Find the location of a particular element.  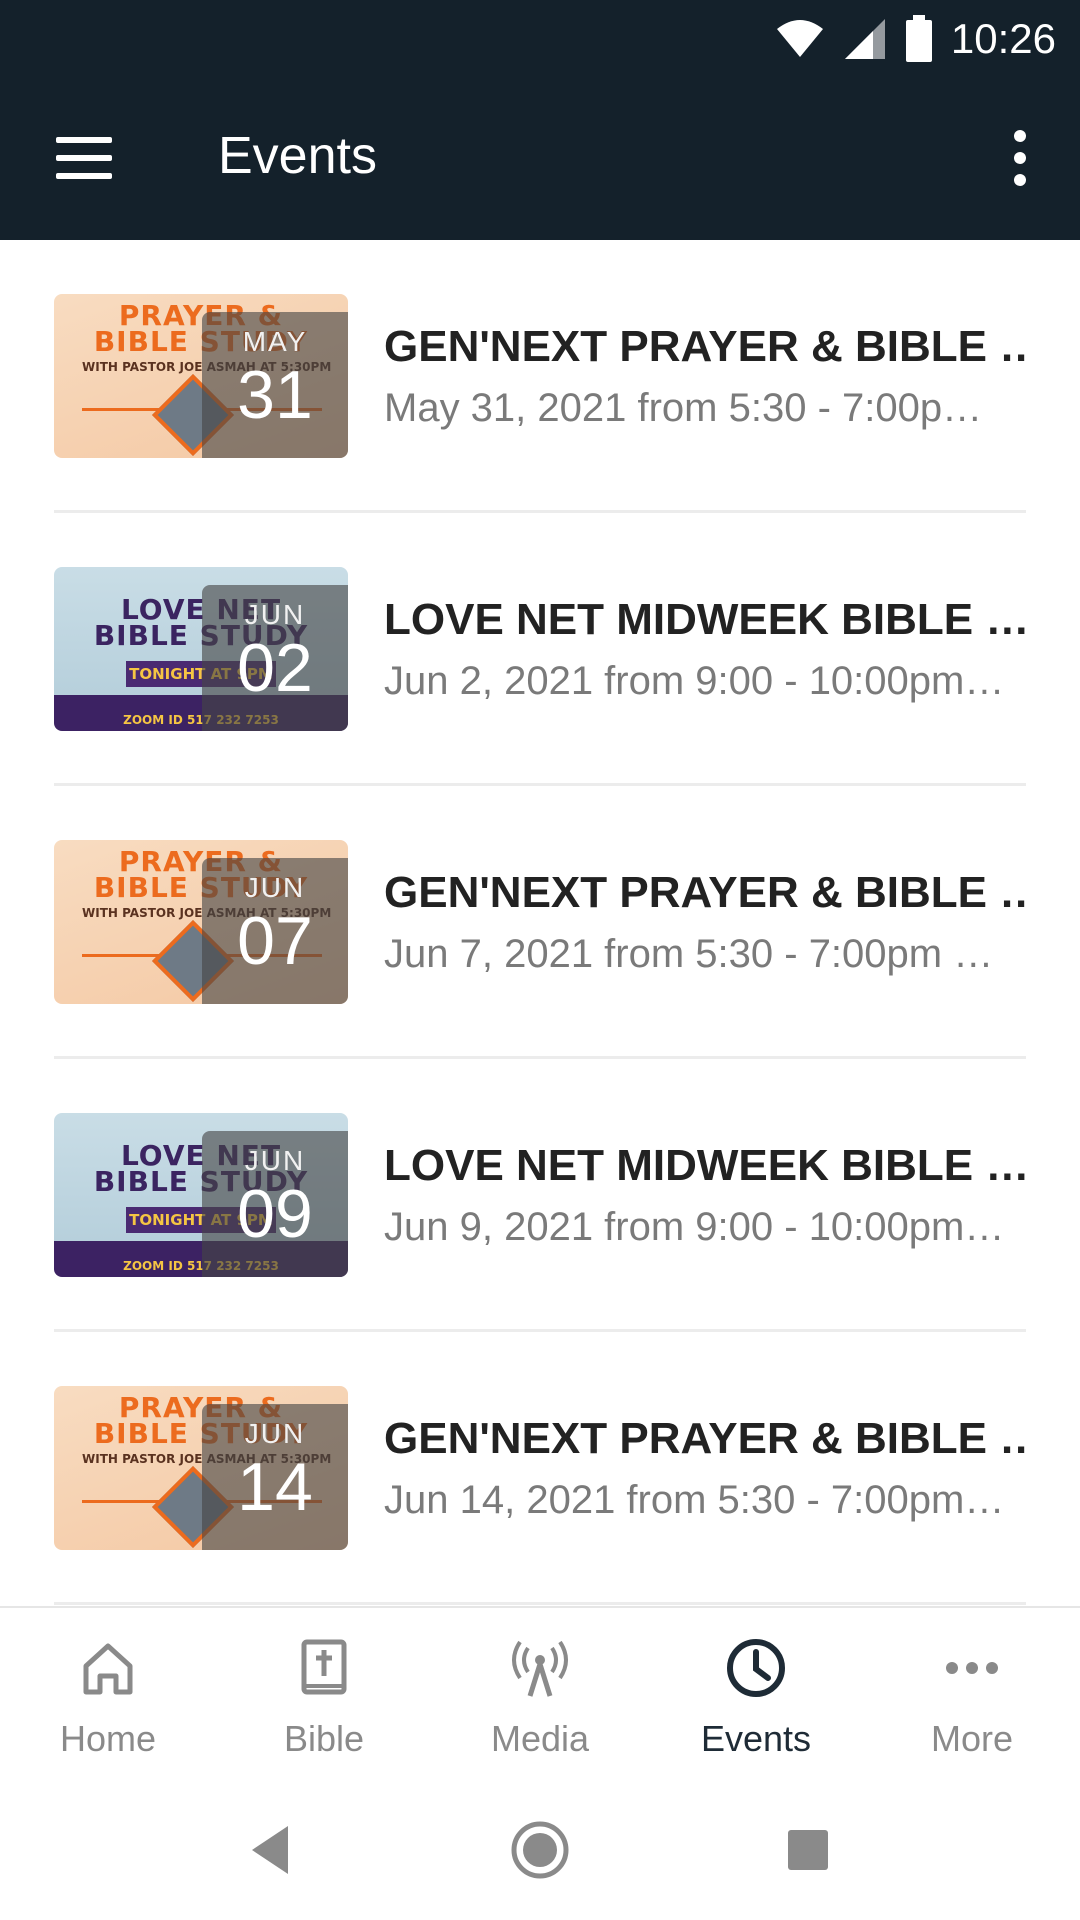

battery-icon is located at coordinates (918, 38).